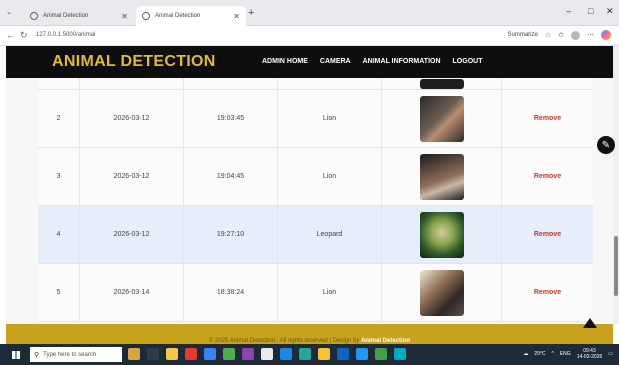 The width and height of the screenshot is (619, 365). What do you see at coordinates (65, 35) in the screenshot?
I see `url-field: 127.0.0.1:5000/animal` at bounding box center [65, 35].